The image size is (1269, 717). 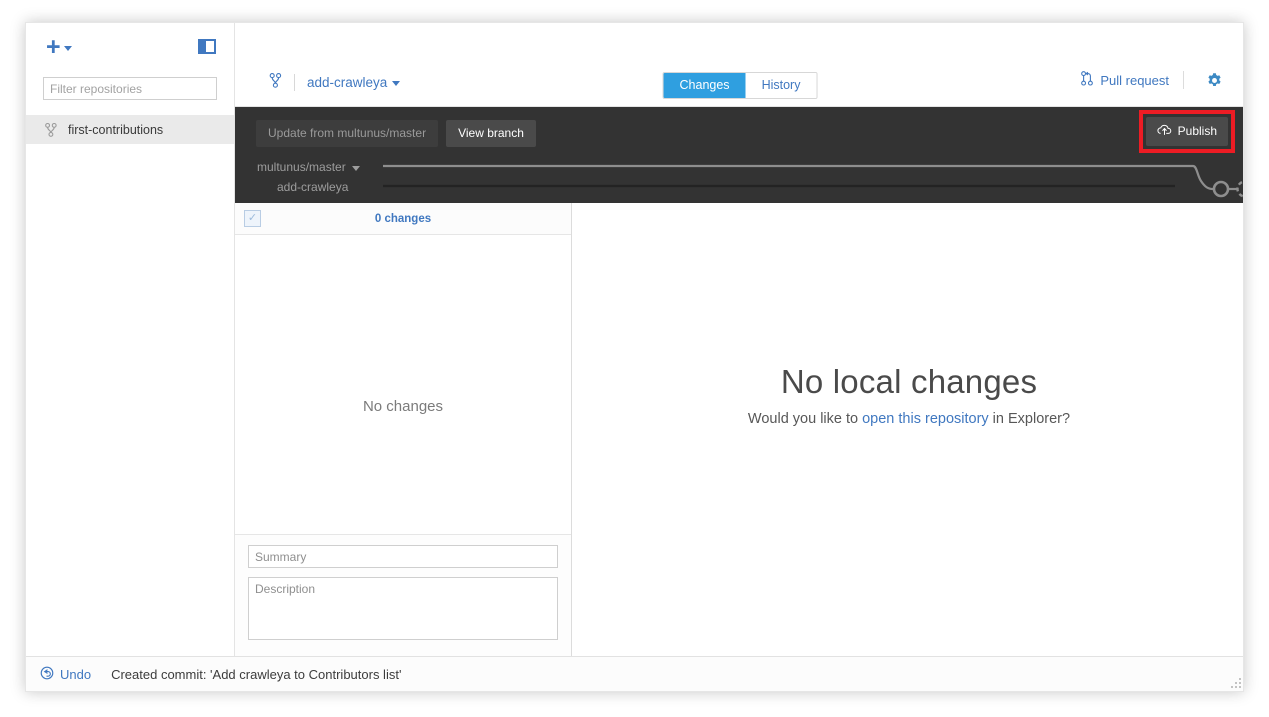 I want to click on update-from-upstream-button: Update from multunus/master, so click(x=347, y=133).